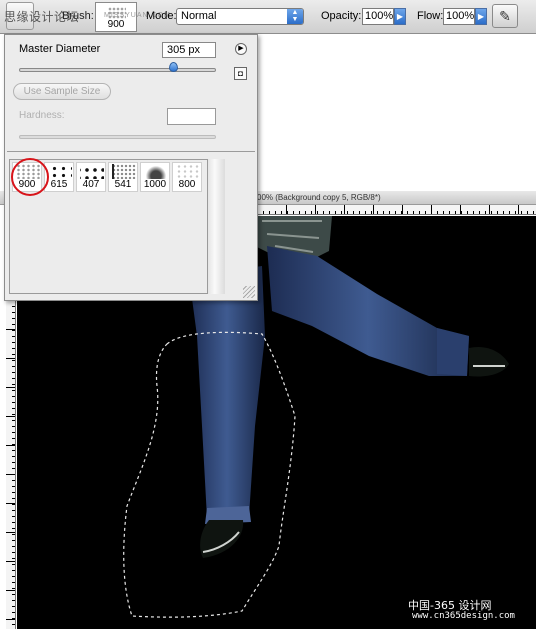 The width and height of the screenshot is (536, 629). What do you see at coordinates (216, 226) in the screenshot?
I see `presets-scrollbar` at bounding box center [216, 226].